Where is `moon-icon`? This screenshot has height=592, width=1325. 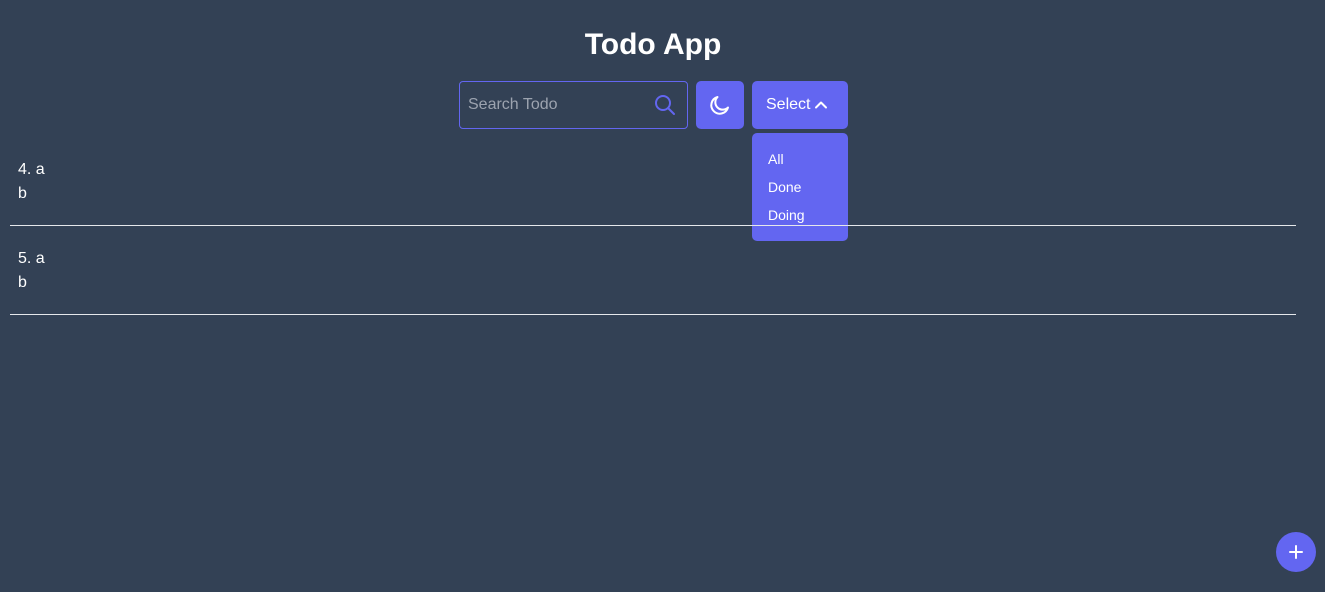 moon-icon is located at coordinates (719, 105).